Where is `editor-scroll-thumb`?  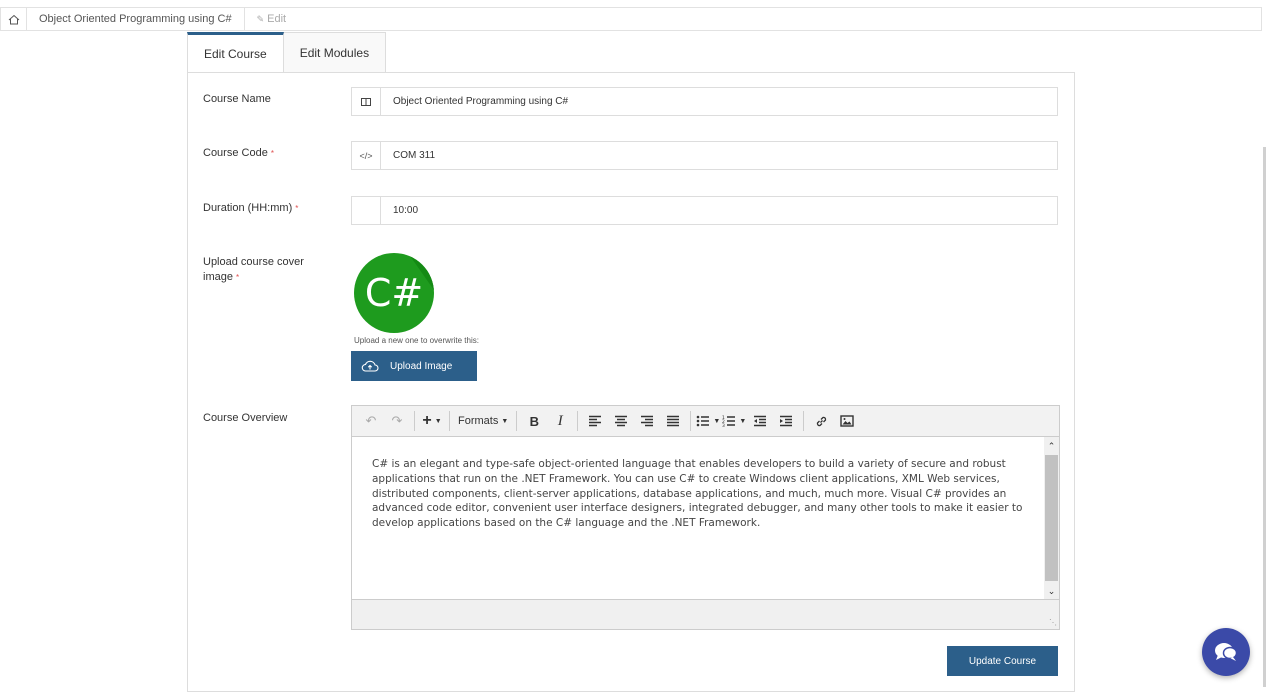
editor-scroll-thumb is located at coordinates (1051, 518).